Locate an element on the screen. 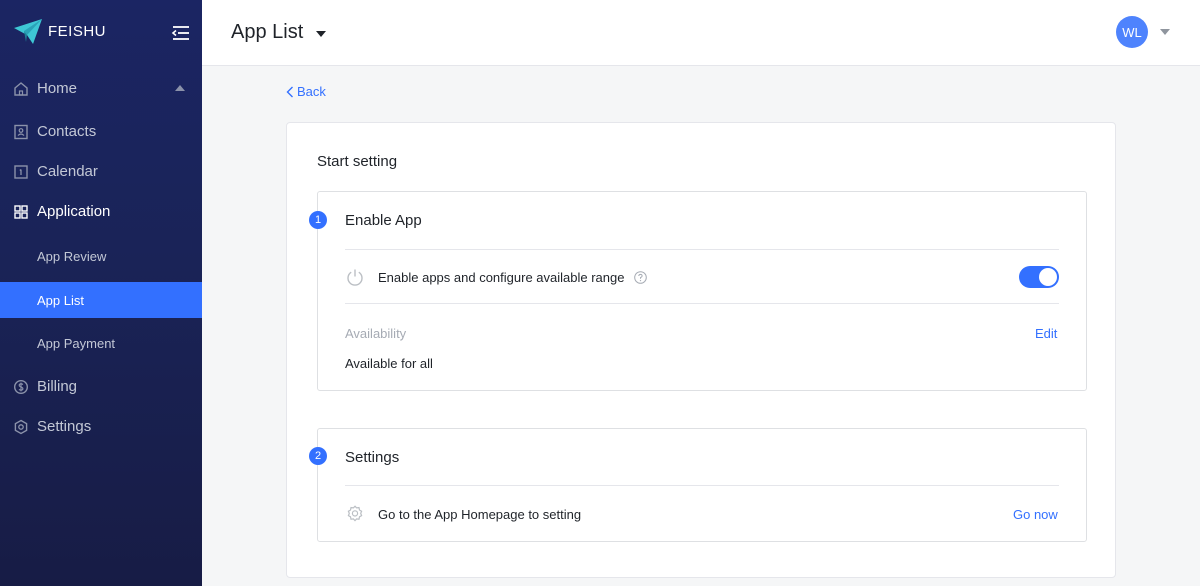 The image size is (1200, 586). page-title: App List is located at coordinates (267, 32).